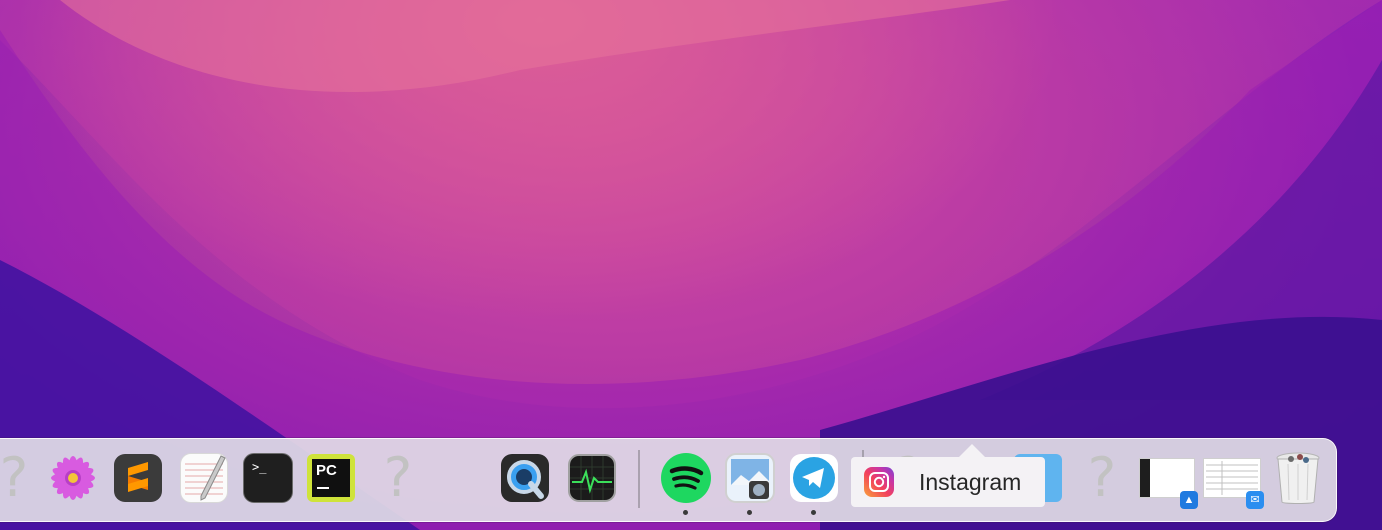 Image resolution: width=1382 pixels, height=530 pixels. What do you see at coordinates (749, 512) in the screenshot?
I see `running-indicator-preview` at bounding box center [749, 512].